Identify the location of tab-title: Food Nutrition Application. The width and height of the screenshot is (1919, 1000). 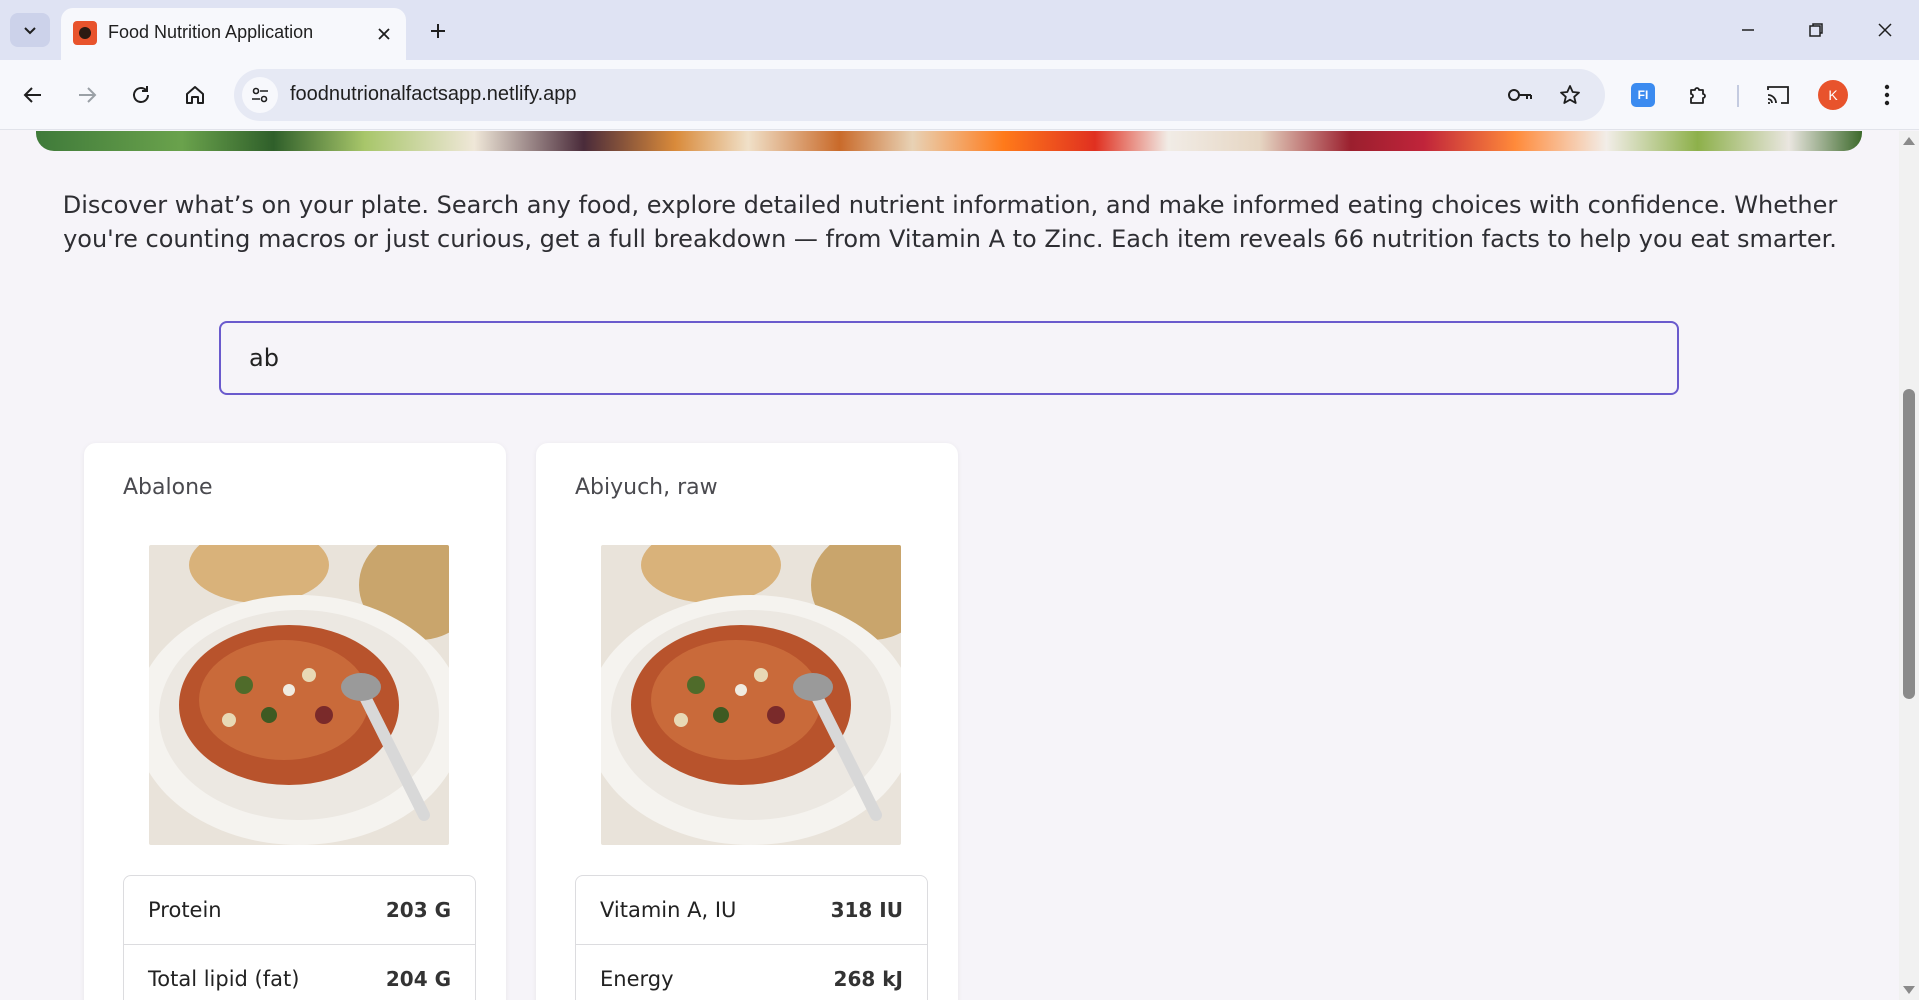
(211, 32).